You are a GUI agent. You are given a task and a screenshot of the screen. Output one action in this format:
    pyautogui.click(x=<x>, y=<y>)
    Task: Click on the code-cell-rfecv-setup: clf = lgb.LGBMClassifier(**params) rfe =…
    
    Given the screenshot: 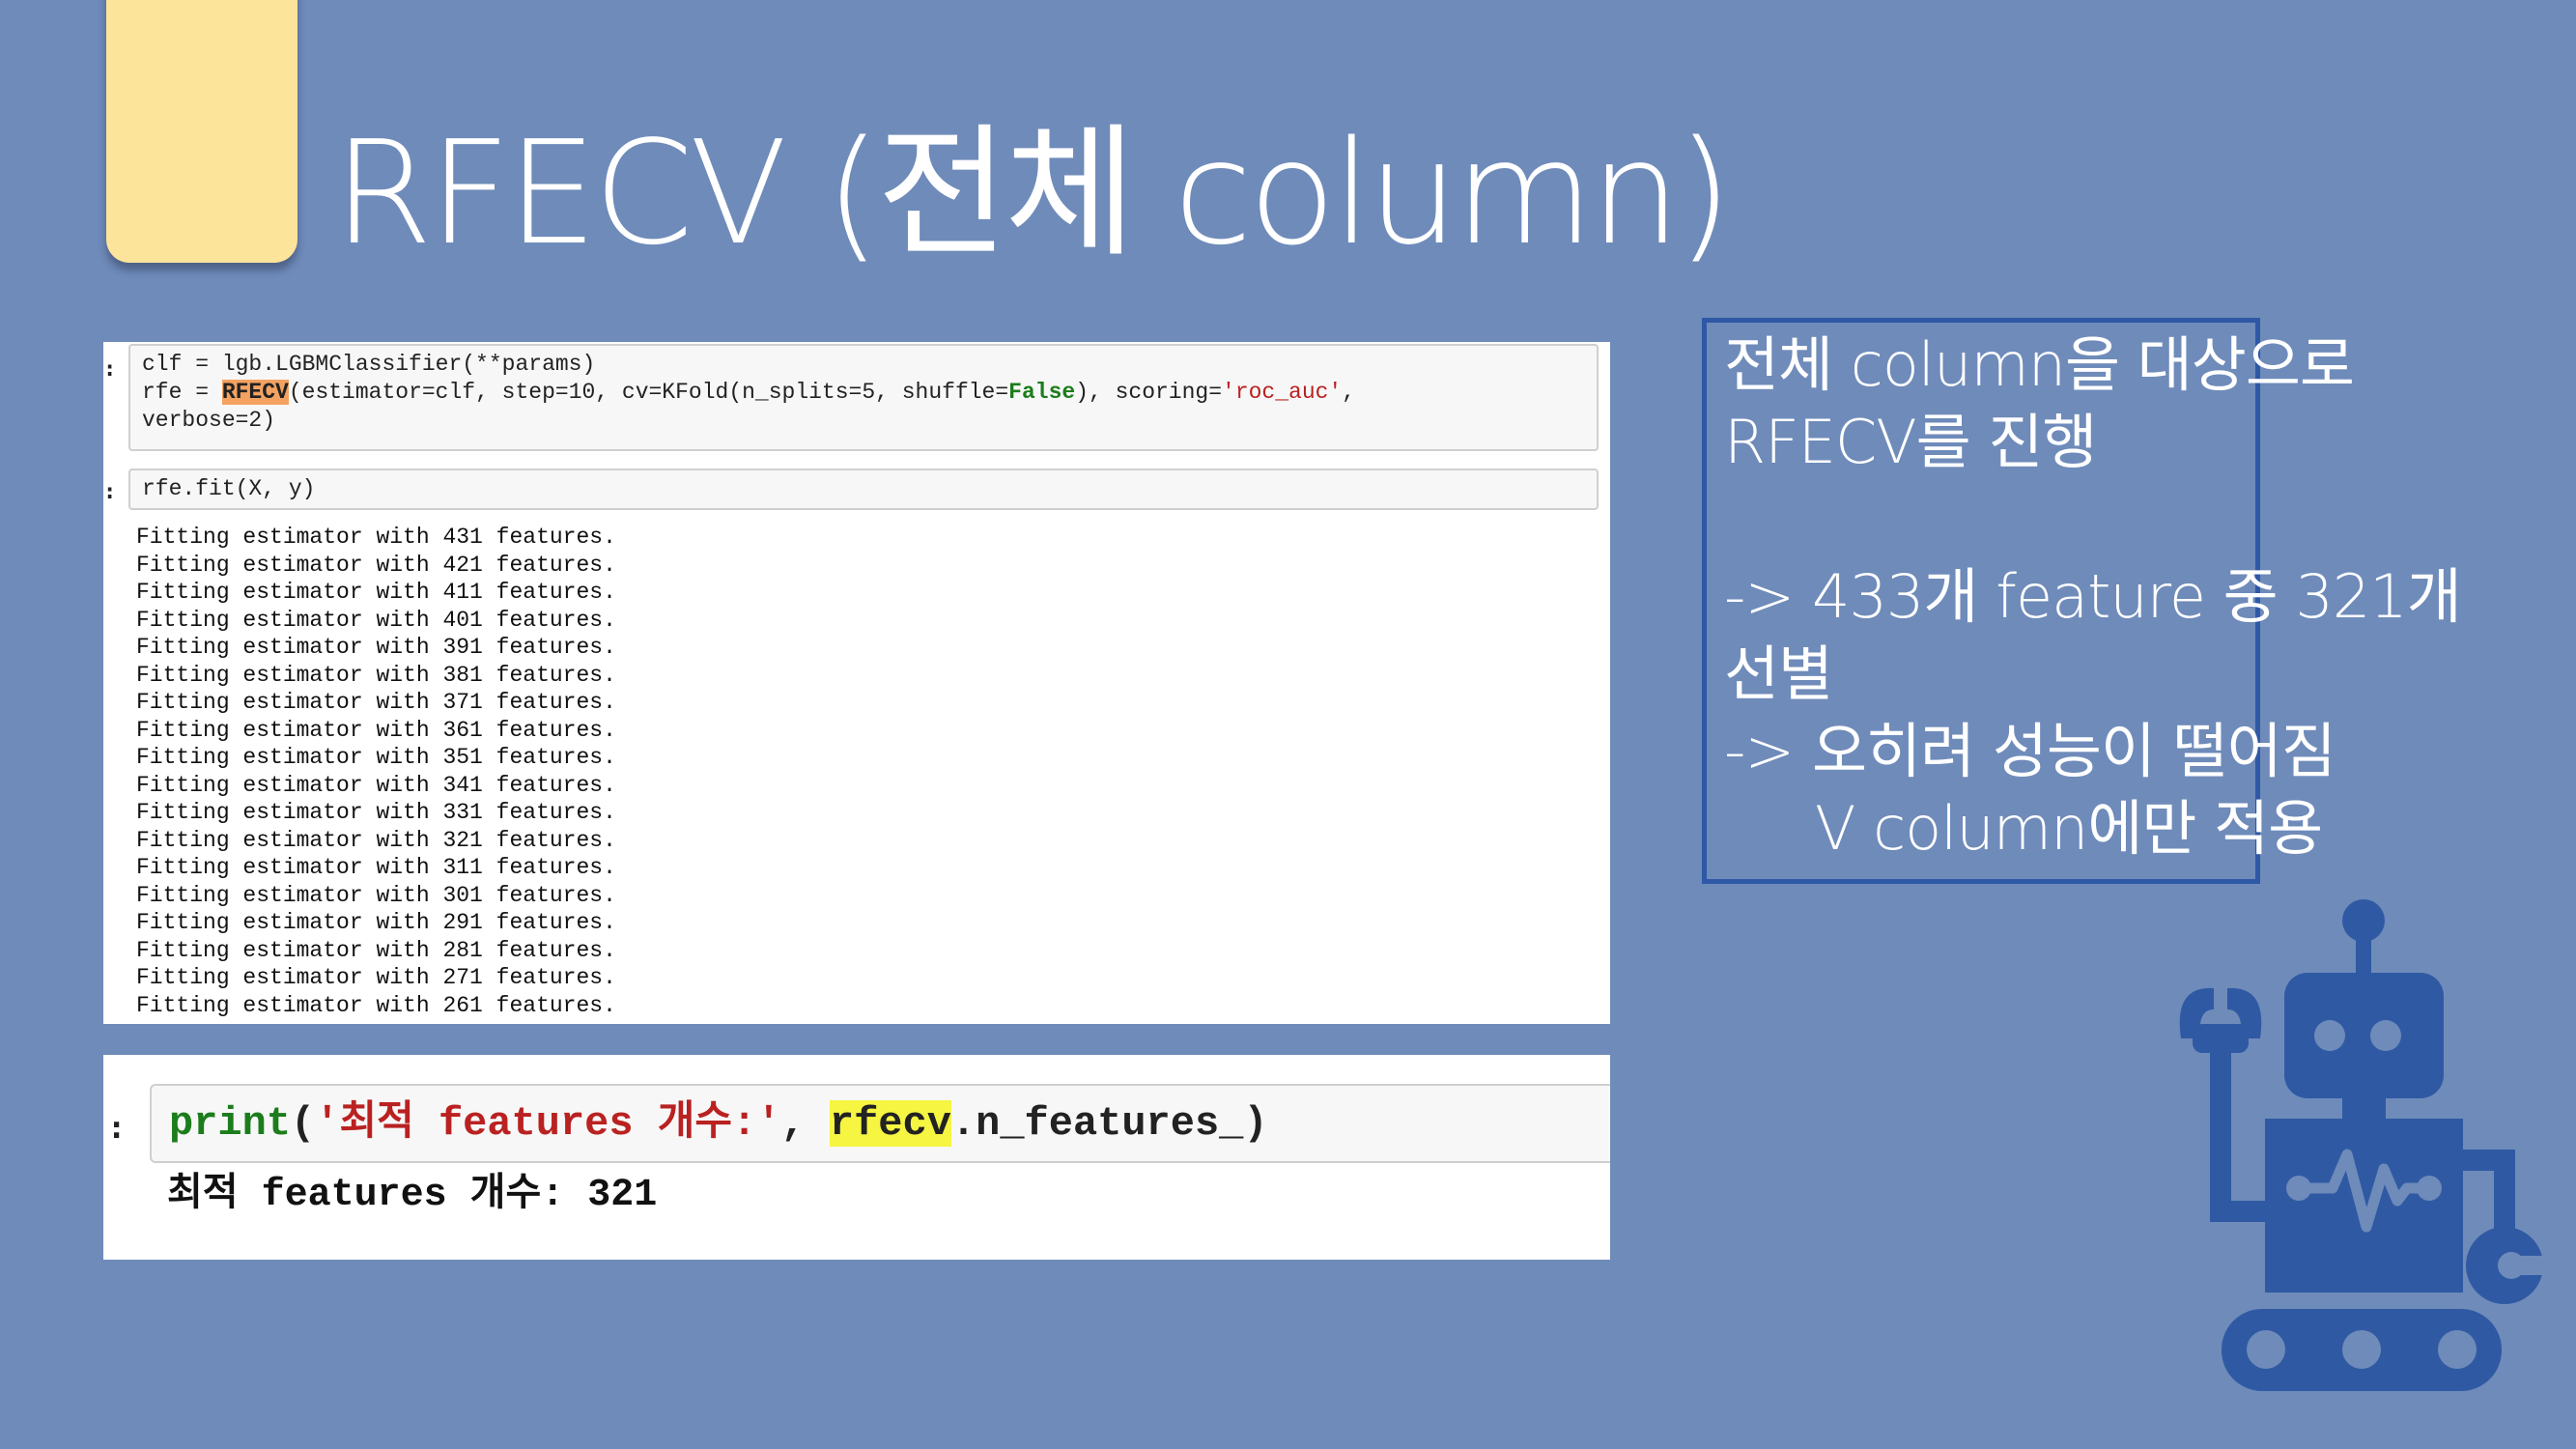 What is the action you would take?
    pyautogui.click(x=863, y=397)
    